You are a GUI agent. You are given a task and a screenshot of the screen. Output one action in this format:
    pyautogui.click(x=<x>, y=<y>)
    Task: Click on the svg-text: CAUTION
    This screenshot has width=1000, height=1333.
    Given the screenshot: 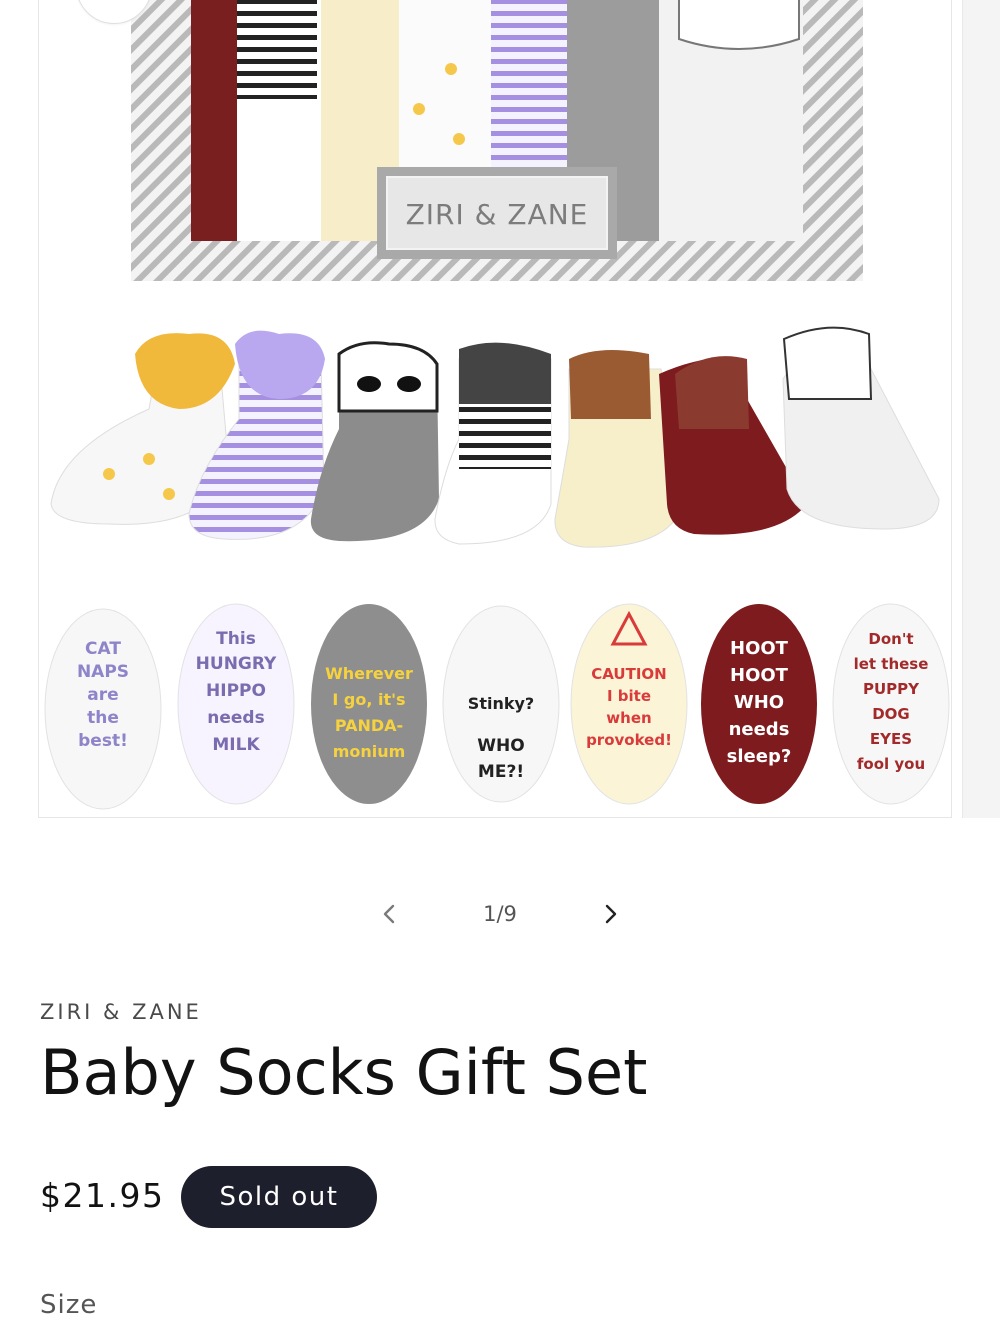 What is the action you would take?
    pyautogui.click(x=628, y=674)
    